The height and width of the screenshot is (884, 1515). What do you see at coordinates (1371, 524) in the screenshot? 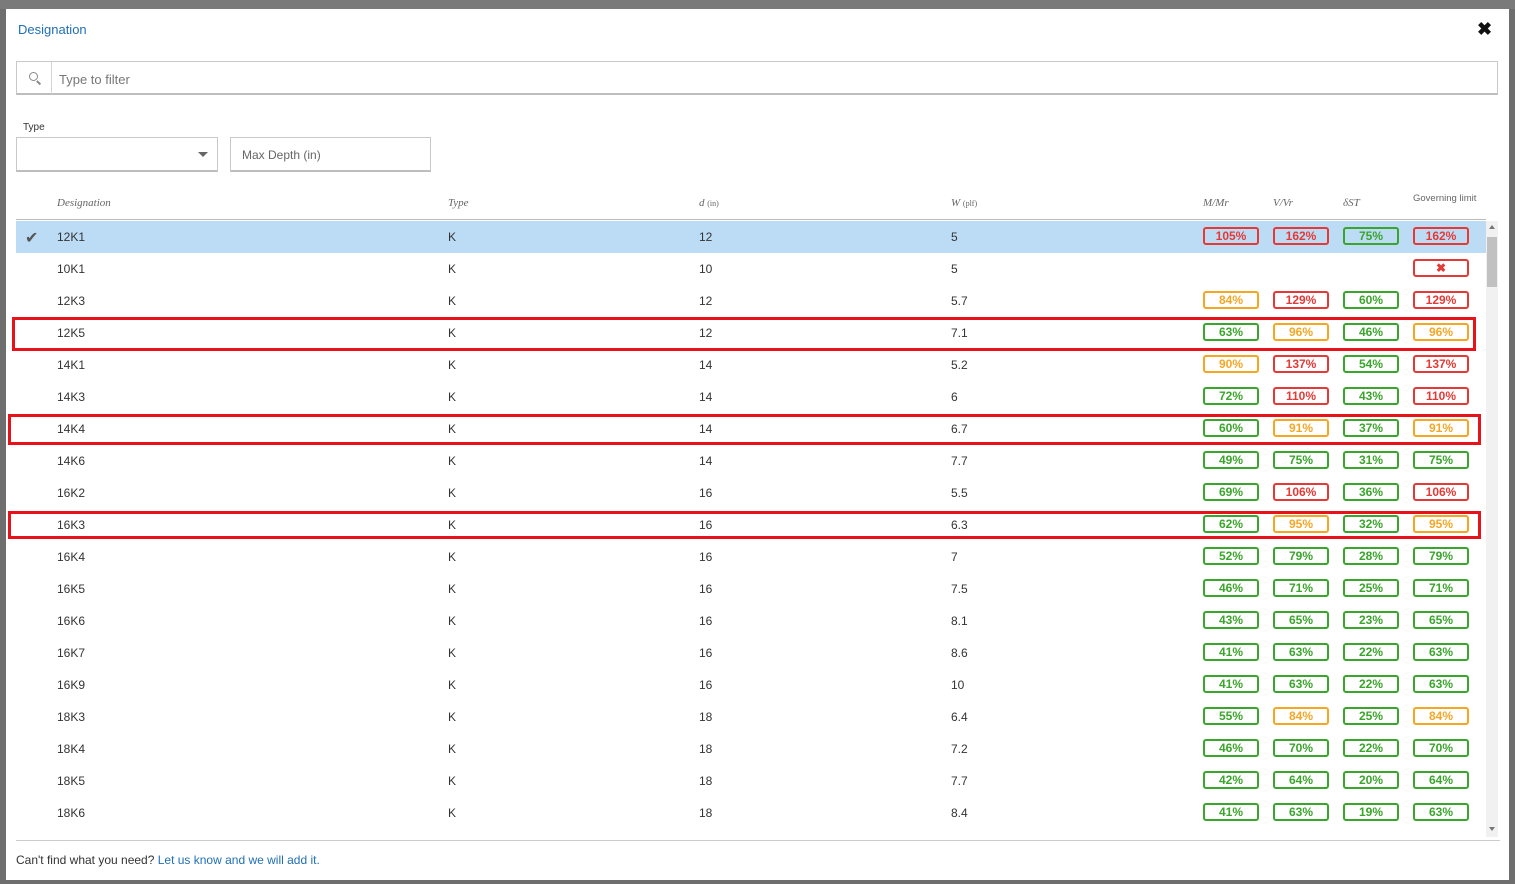
I see `deflection-badge: 32%` at bounding box center [1371, 524].